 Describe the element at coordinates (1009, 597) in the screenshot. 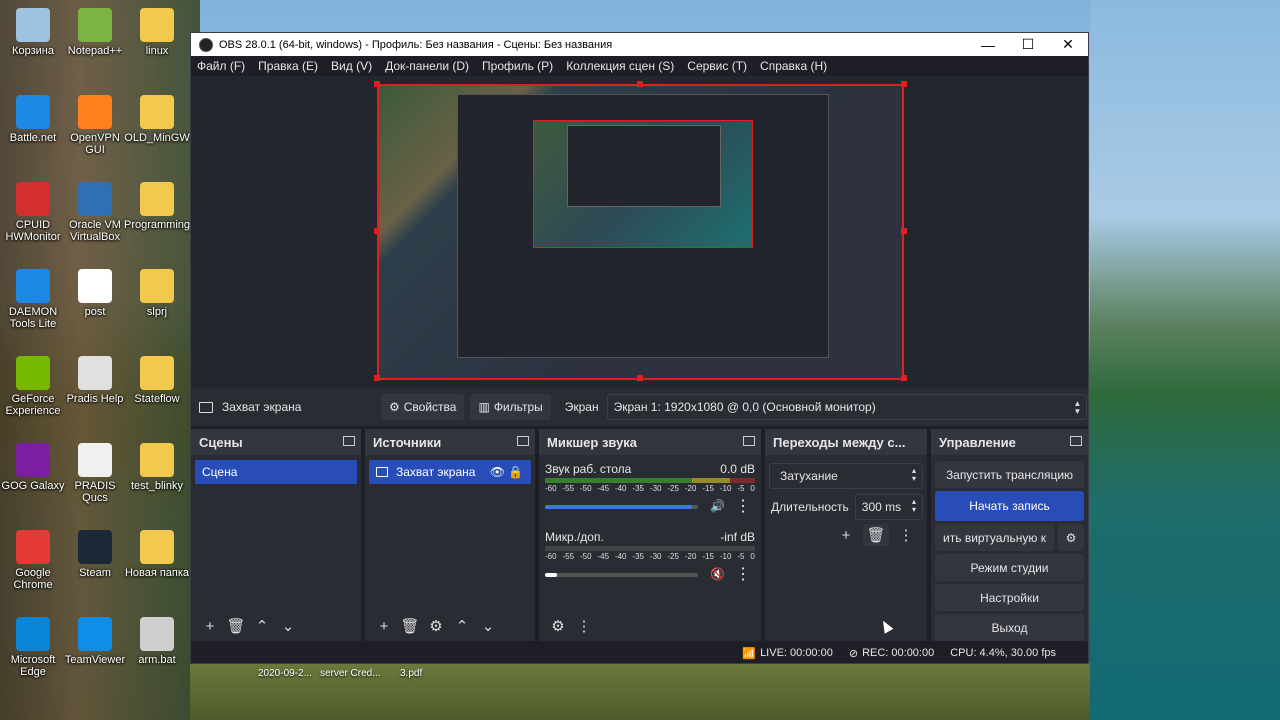

I see `settings-button: Настройки` at that location.